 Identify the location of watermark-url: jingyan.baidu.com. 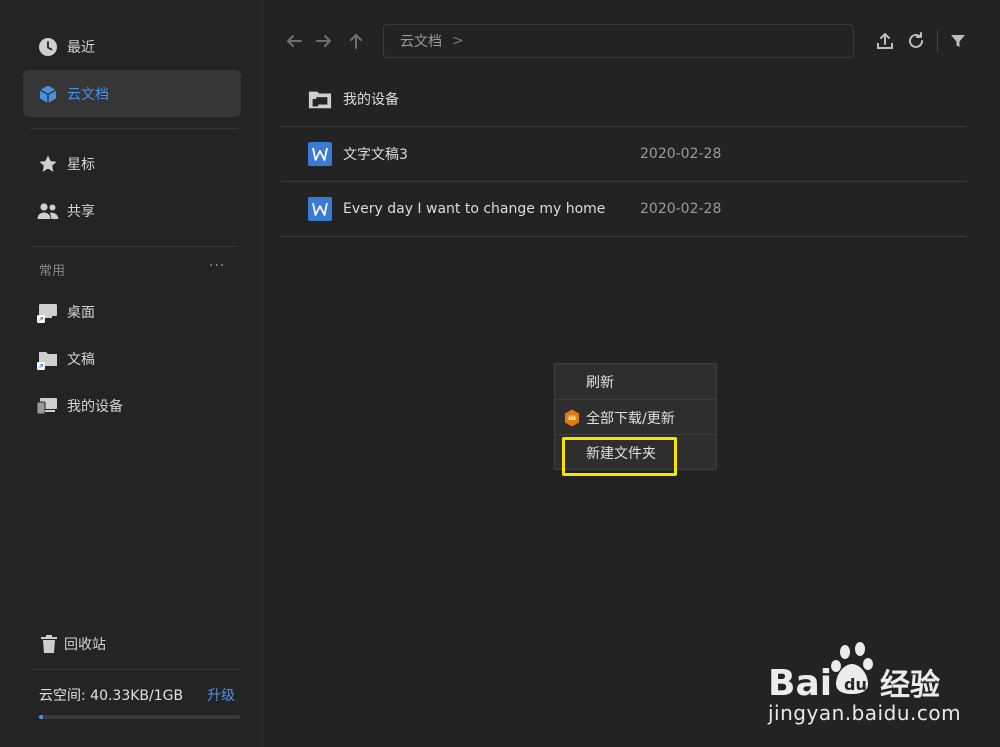
(865, 713).